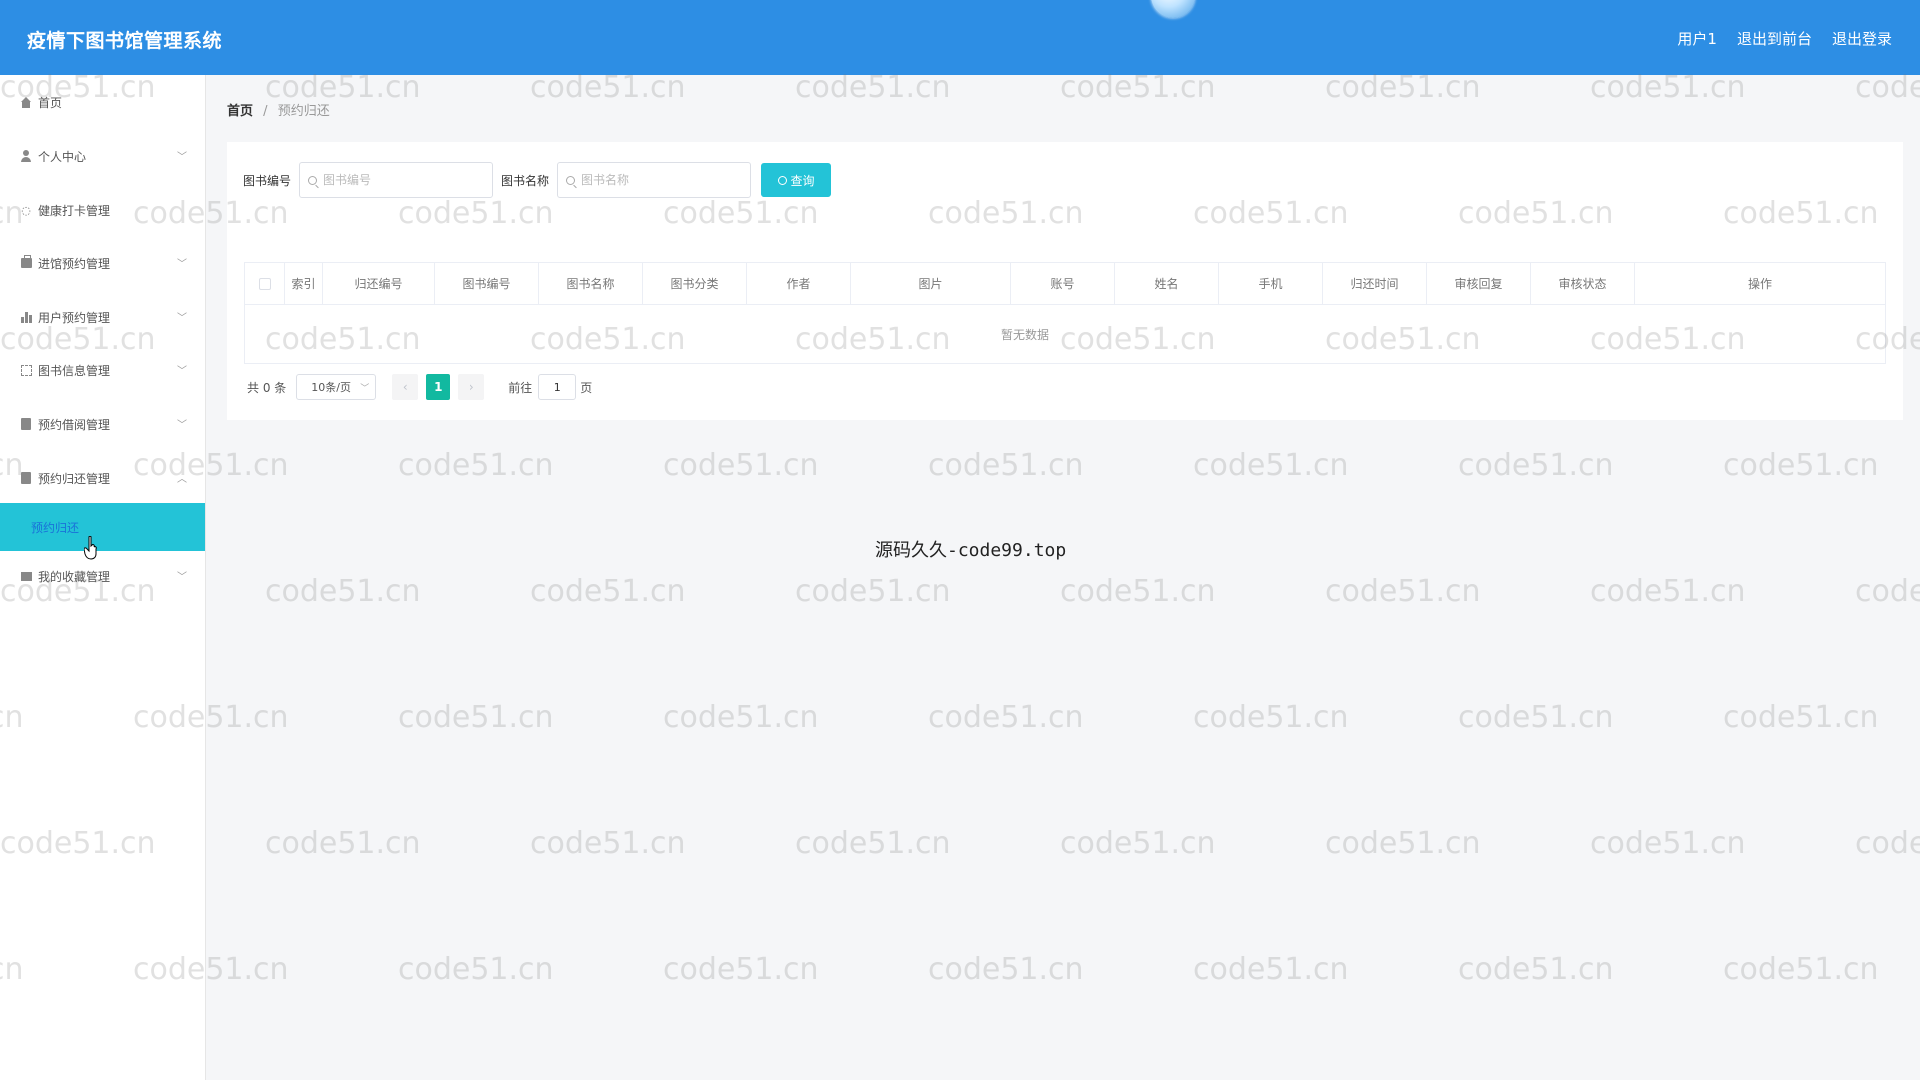 The image size is (1920, 1080). I want to click on book-name-input, so click(661, 180).